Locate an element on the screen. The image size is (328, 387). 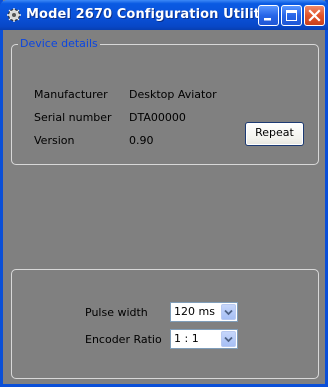
maximize-button is located at coordinates (291, 15).